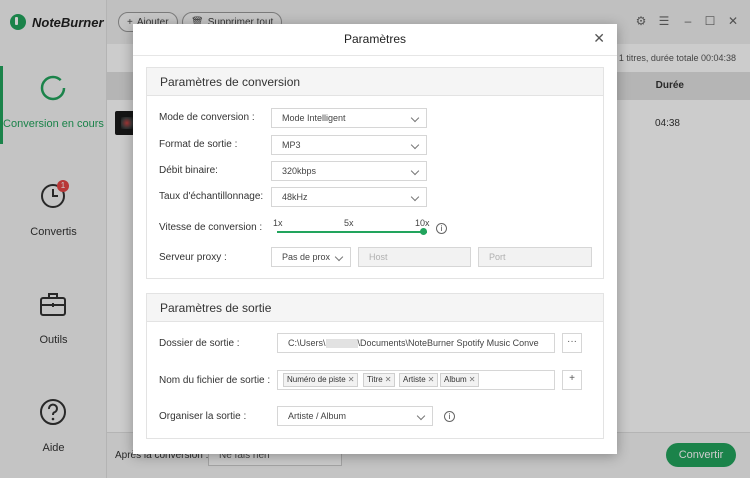 This screenshot has height=478, width=750. I want to click on filename-tag: Titre ✕, so click(379, 380).